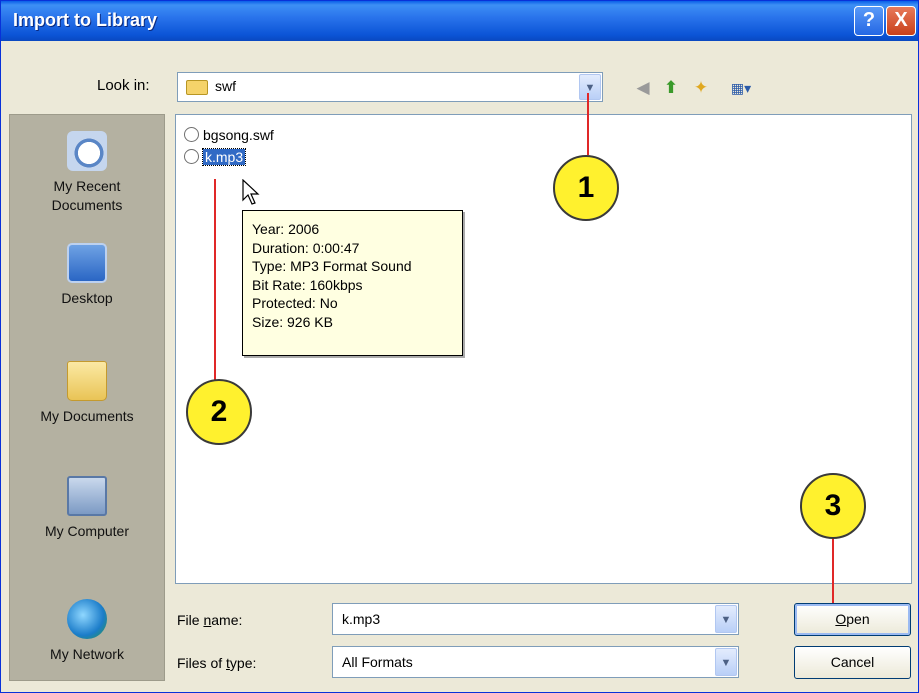 The height and width of the screenshot is (693, 919). What do you see at coordinates (869, 21) in the screenshot?
I see `help-button: ?` at bounding box center [869, 21].